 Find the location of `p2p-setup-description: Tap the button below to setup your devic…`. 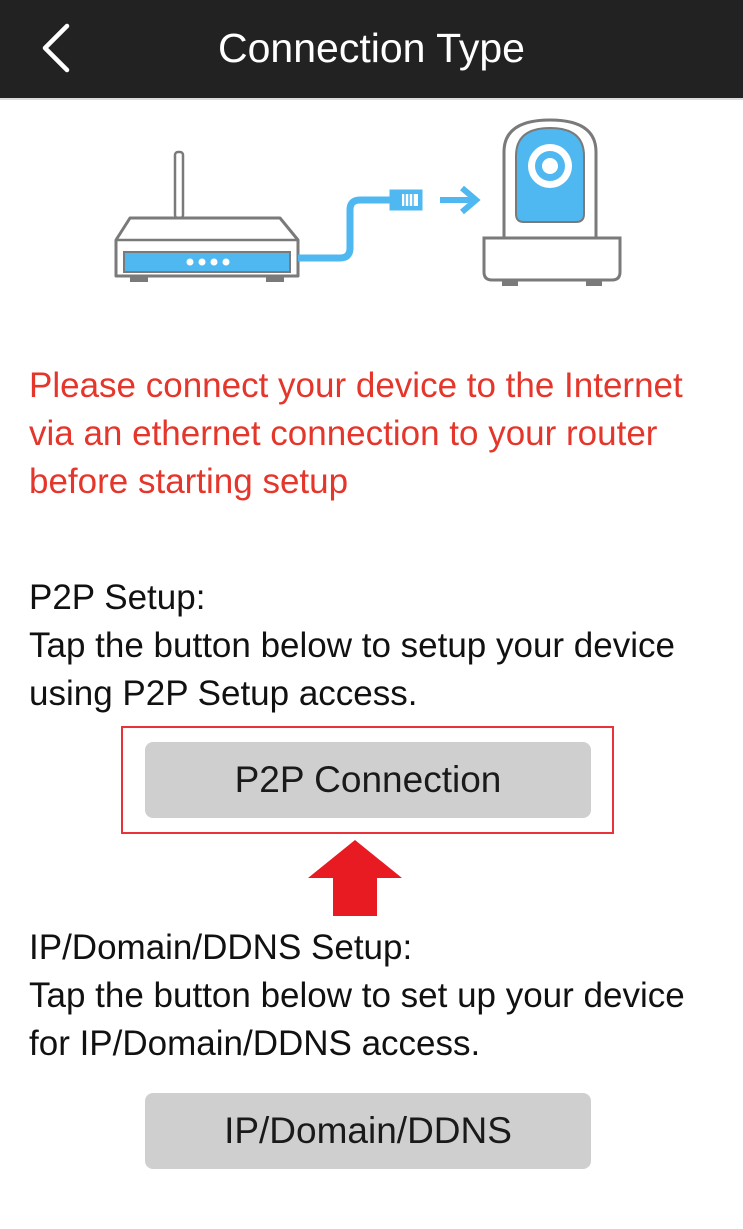

p2p-setup-description: Tap the button below to setup your devic… is located at coordinates (352, 669).